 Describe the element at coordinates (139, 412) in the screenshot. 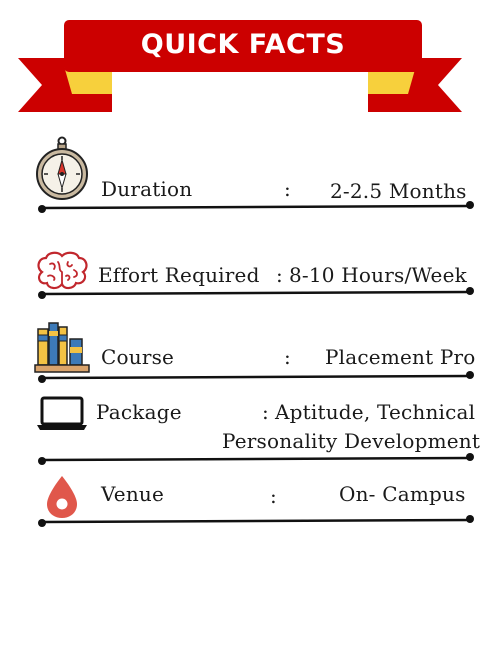

I see `fact-label: Package` at that location.